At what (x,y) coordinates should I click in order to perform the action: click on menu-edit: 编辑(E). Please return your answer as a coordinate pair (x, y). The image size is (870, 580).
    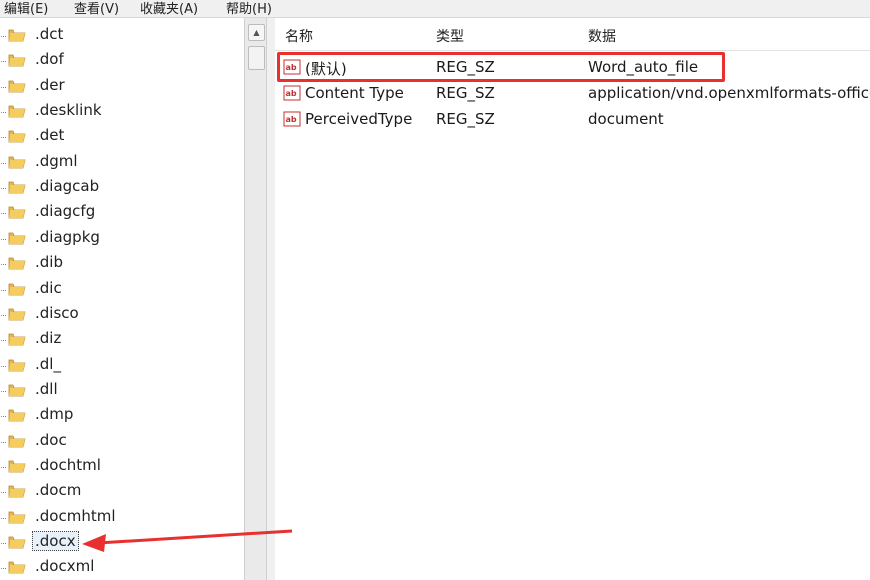
    Looking at the image, I should click on (26, 8).